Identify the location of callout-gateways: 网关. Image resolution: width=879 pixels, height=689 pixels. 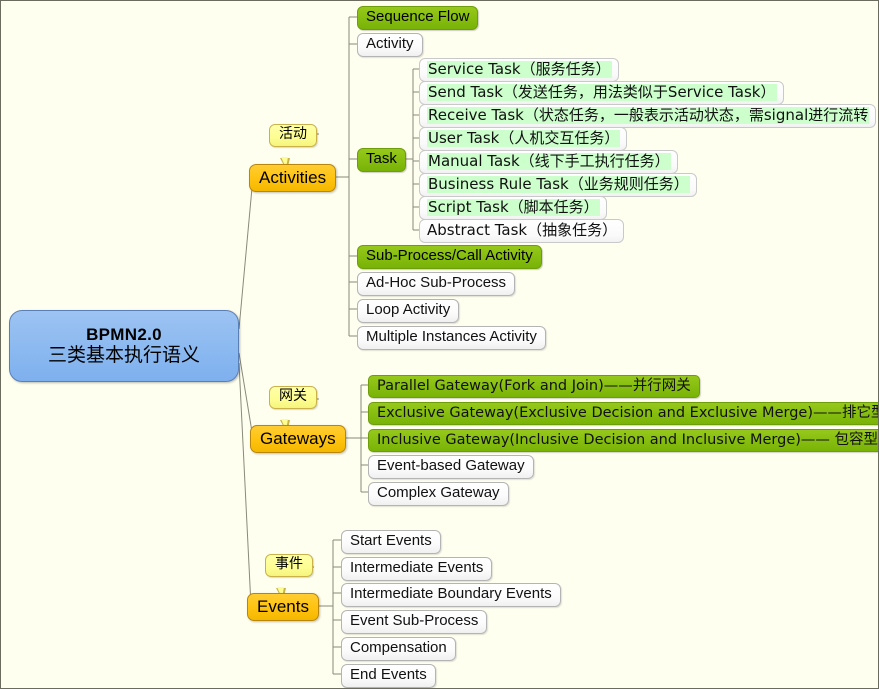
(293, 409).